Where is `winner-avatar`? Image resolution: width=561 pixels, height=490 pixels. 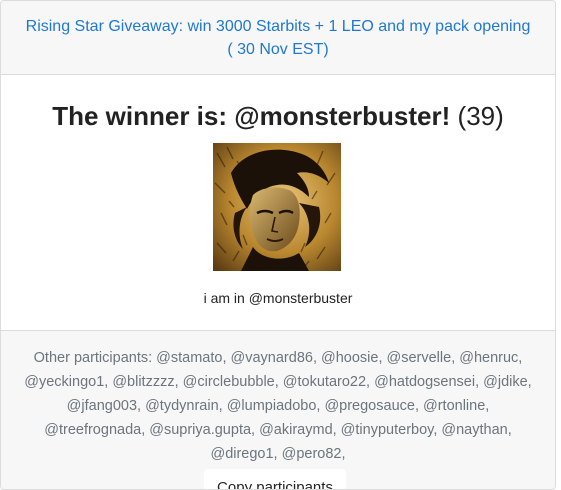 winner-avatar is located at coordinates (277, 207).